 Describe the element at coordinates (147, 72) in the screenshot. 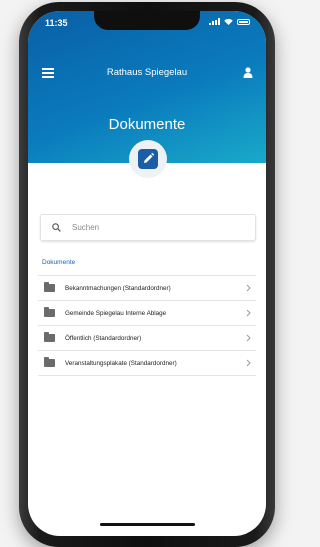

I see `app-title: Rathaus Spiegelau` at that location.